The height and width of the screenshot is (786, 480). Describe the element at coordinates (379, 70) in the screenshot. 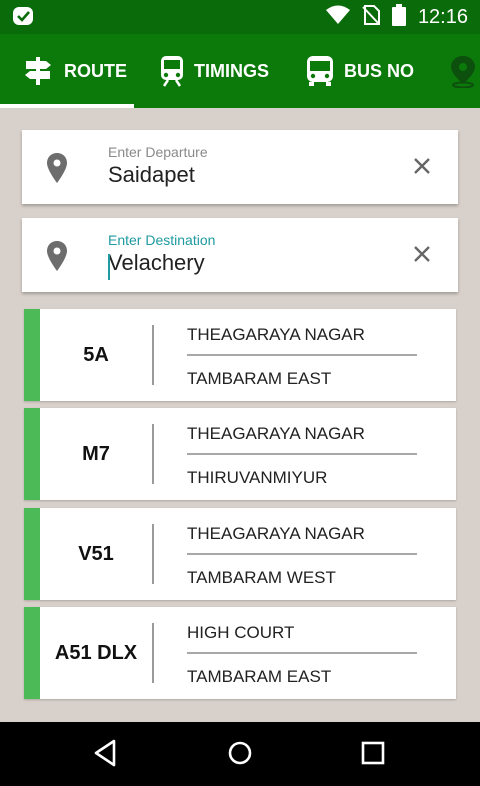

I see `tab-bus-no-label: BUS NO` at that location.